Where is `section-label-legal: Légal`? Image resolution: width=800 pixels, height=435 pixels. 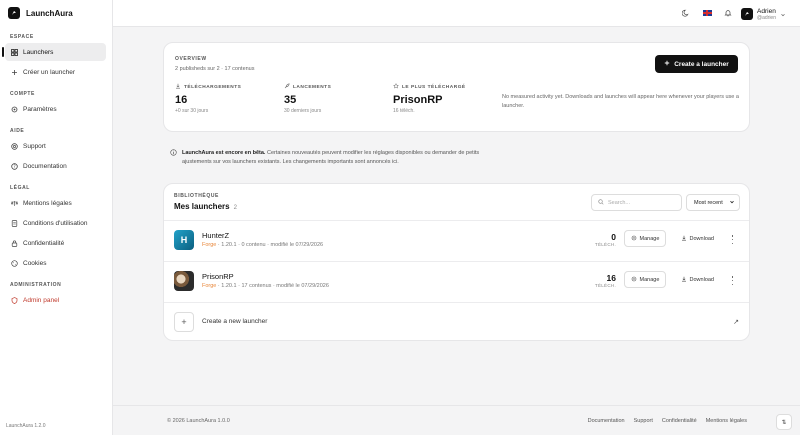 section-label-legal: Légal is located at coordinates (20, 188).